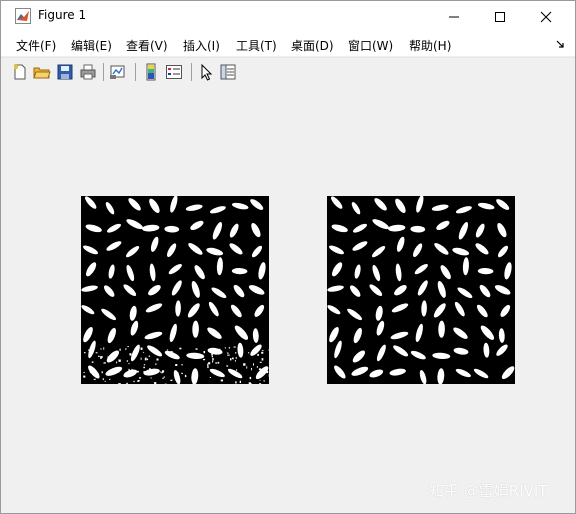  Describe the element at coordinates (42, 72) in the screenshot. I see `open-file-icon` at that location.